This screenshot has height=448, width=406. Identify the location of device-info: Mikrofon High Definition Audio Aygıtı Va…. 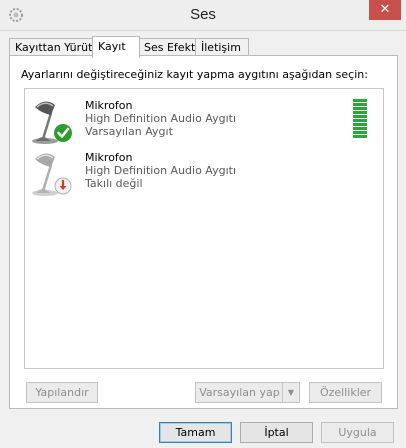
(160, 118).